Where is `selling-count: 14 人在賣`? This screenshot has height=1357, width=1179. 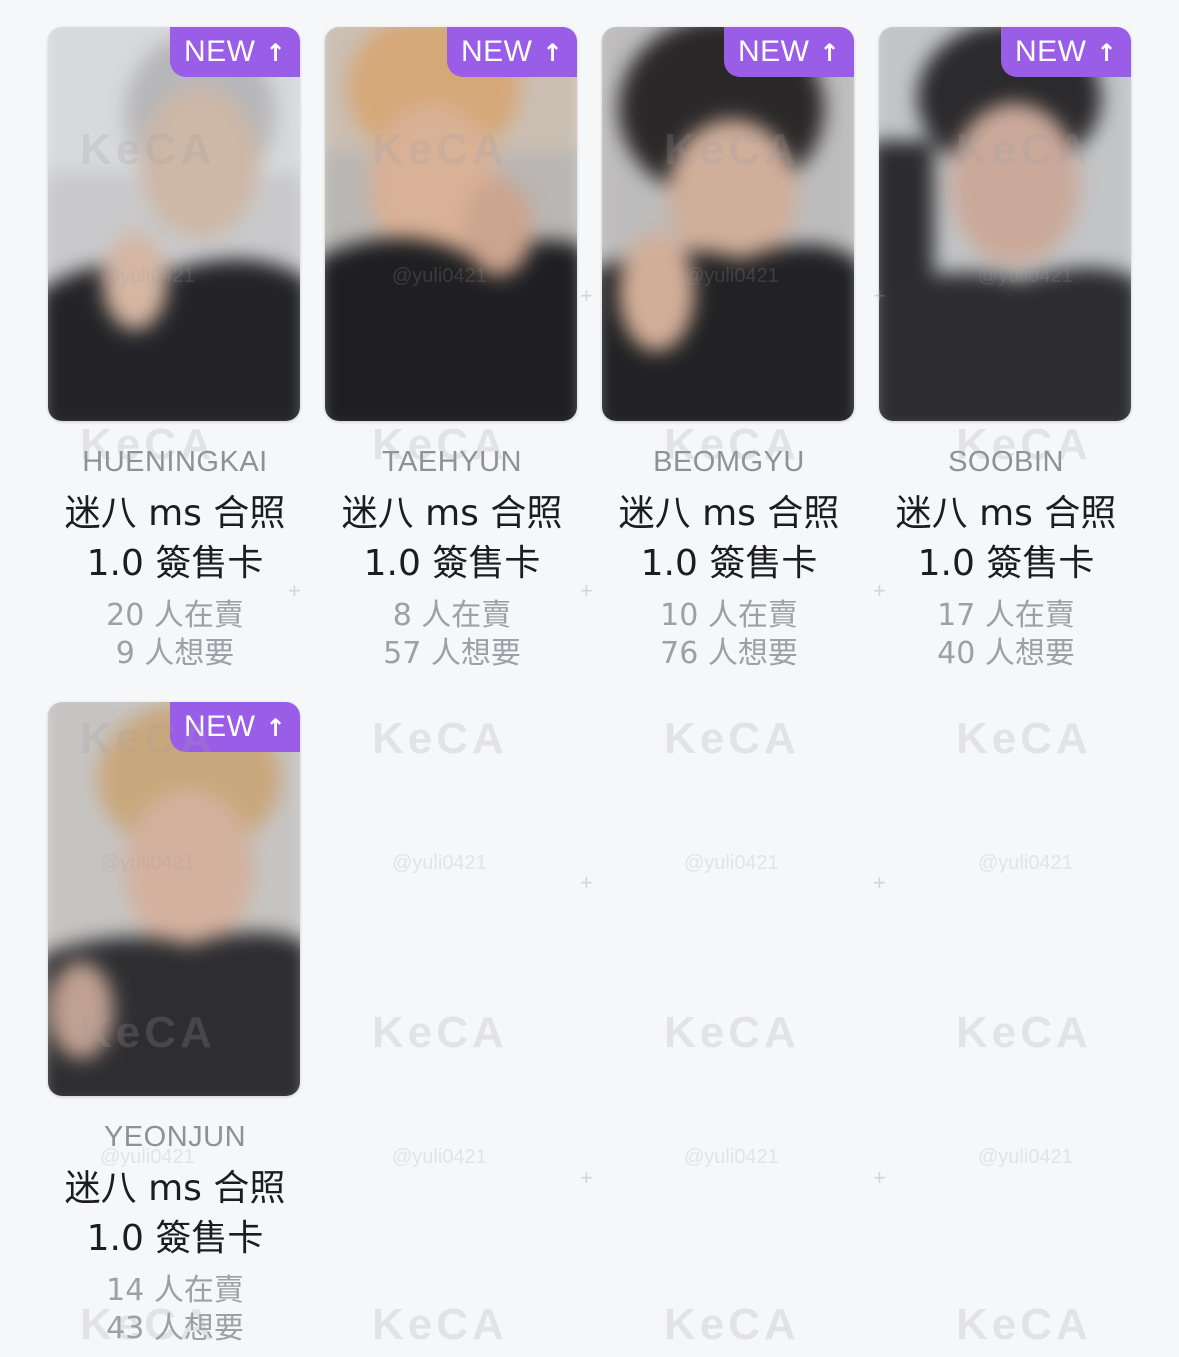 selling-count: 14 人在賣 is located at coordinates (175, 1290).